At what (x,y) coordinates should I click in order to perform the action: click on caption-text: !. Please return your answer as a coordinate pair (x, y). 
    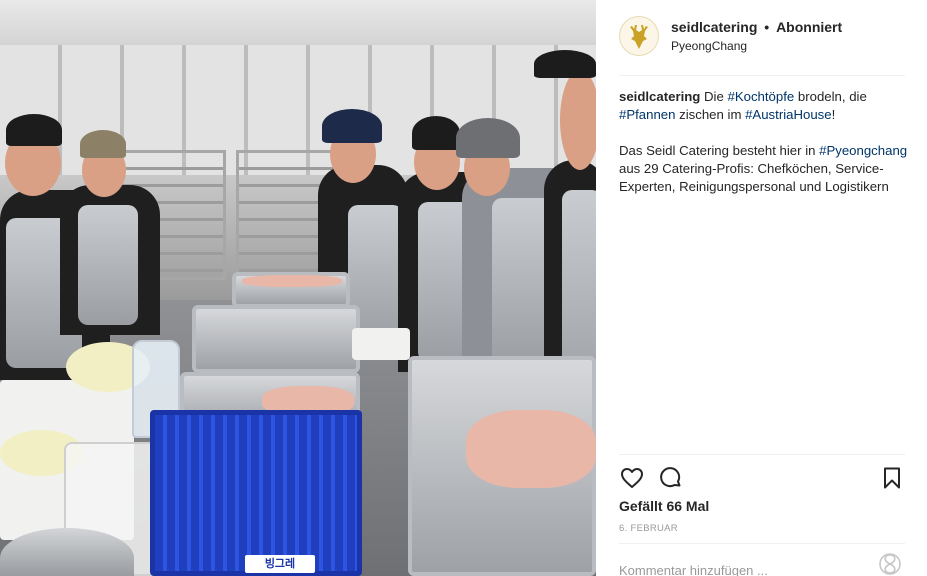
    Looking at the image, I should click on (833, 114).